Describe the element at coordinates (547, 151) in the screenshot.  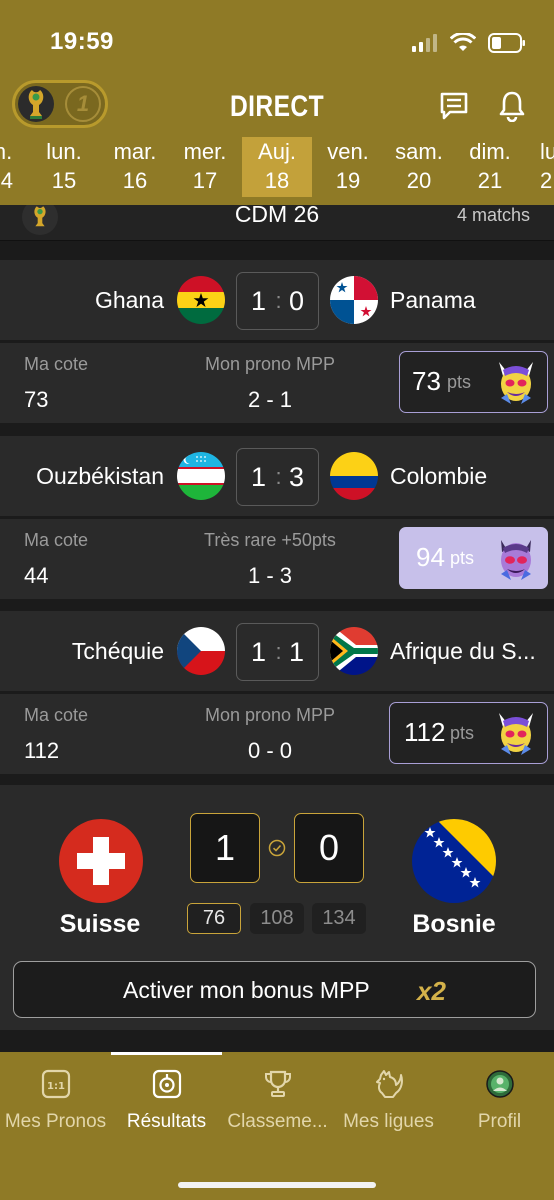
I see `date-day: lu` at that location.